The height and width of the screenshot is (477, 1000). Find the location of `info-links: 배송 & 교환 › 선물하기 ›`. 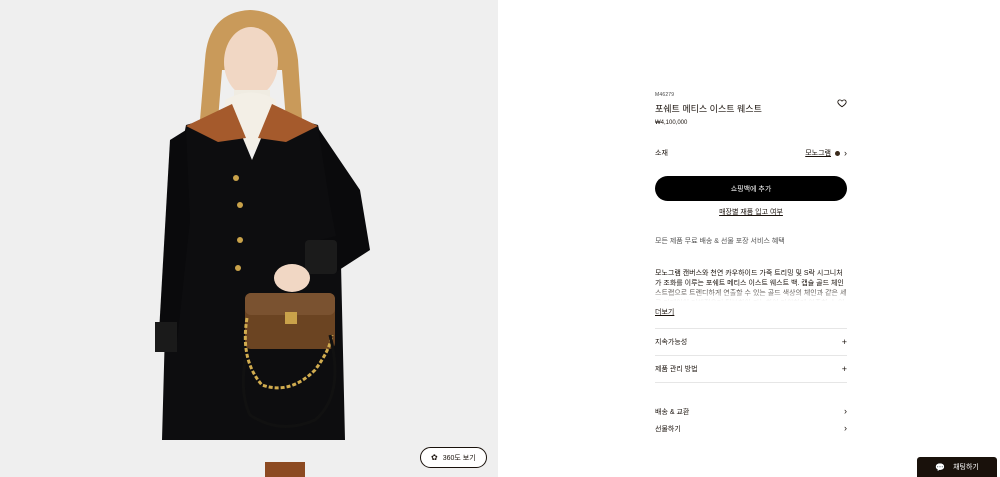

info-links: 배송 & 교환 › 선물하기 › is located at coordinates (751, 420).